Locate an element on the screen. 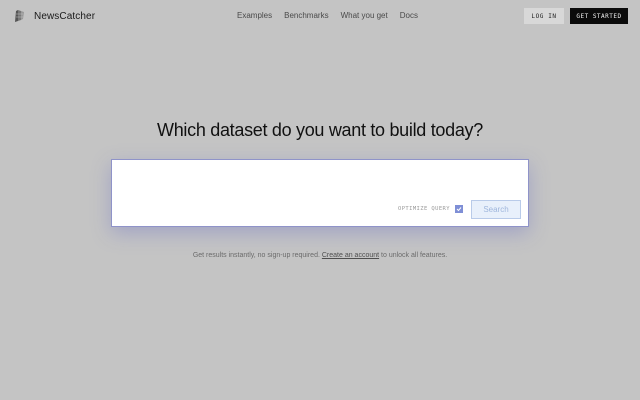 This screenshot has width=640, height=400. newscatcher-logo-icon is located at coordinates (19, 16).